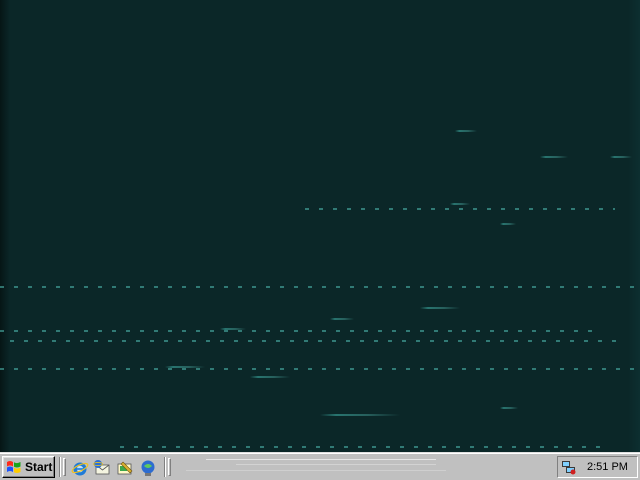  I want to click on task-button-area, so click(363, 467).